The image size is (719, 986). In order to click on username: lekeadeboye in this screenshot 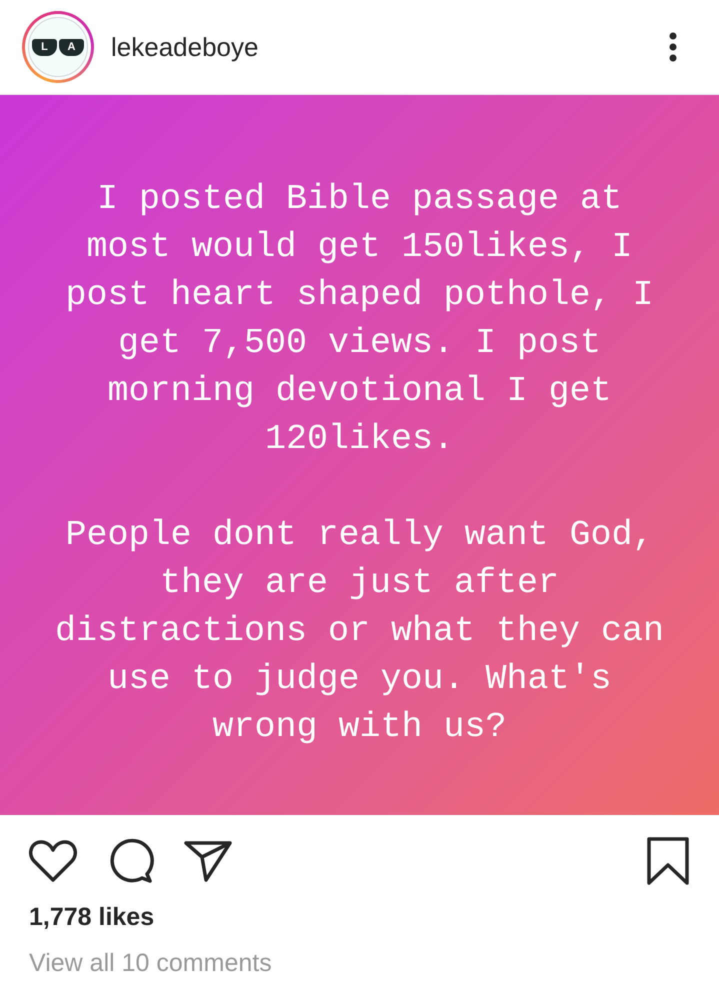, I will do `click(184, 47)`.